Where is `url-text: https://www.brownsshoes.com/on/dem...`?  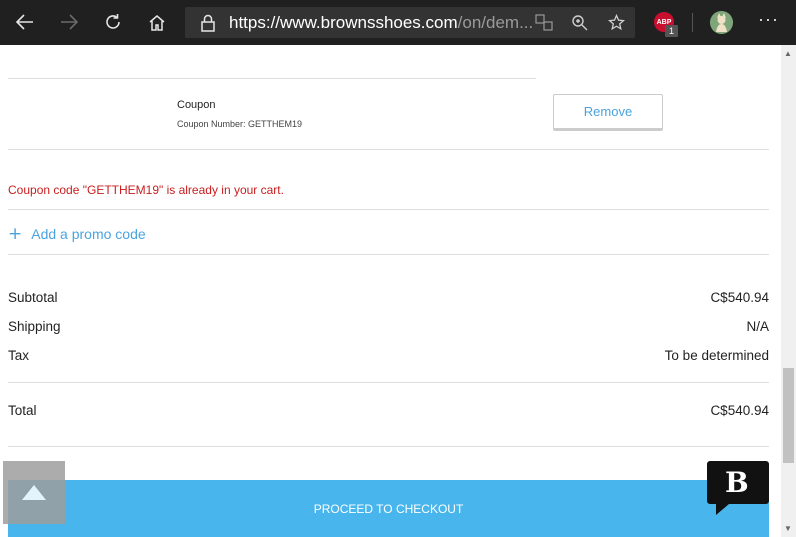
url-text: https://www.brownsshoes.com/on/dem... is located at coordinates (381, 23).